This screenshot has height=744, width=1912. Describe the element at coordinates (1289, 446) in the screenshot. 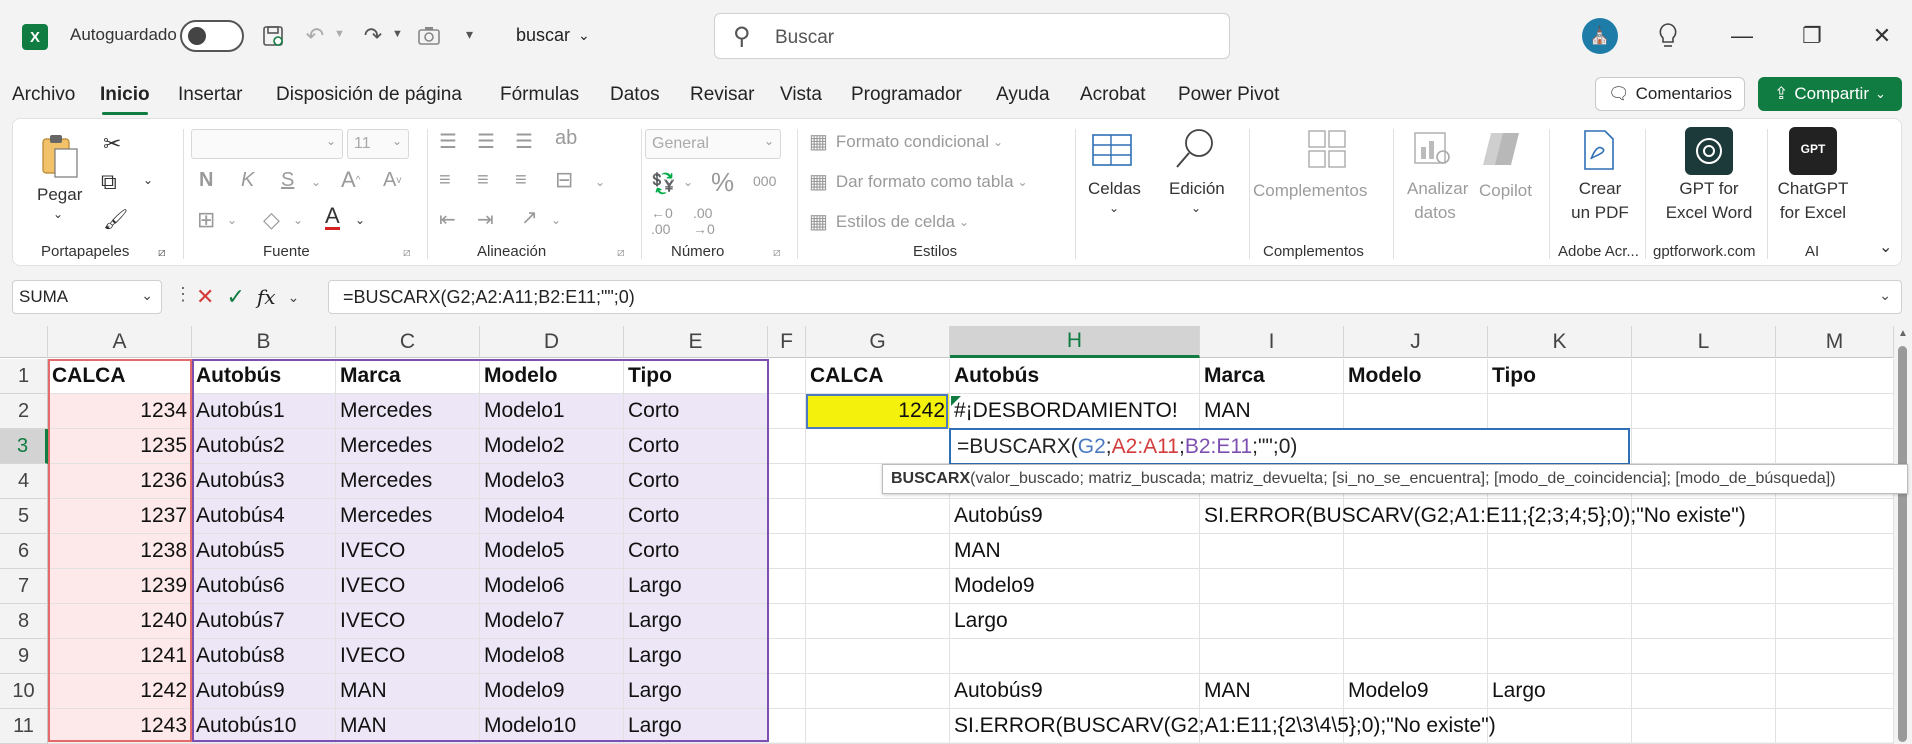

I see `cell-editor-h3: =BUSCARX(G2; A2:A11; B2:E11 ;"";0)` at that location.